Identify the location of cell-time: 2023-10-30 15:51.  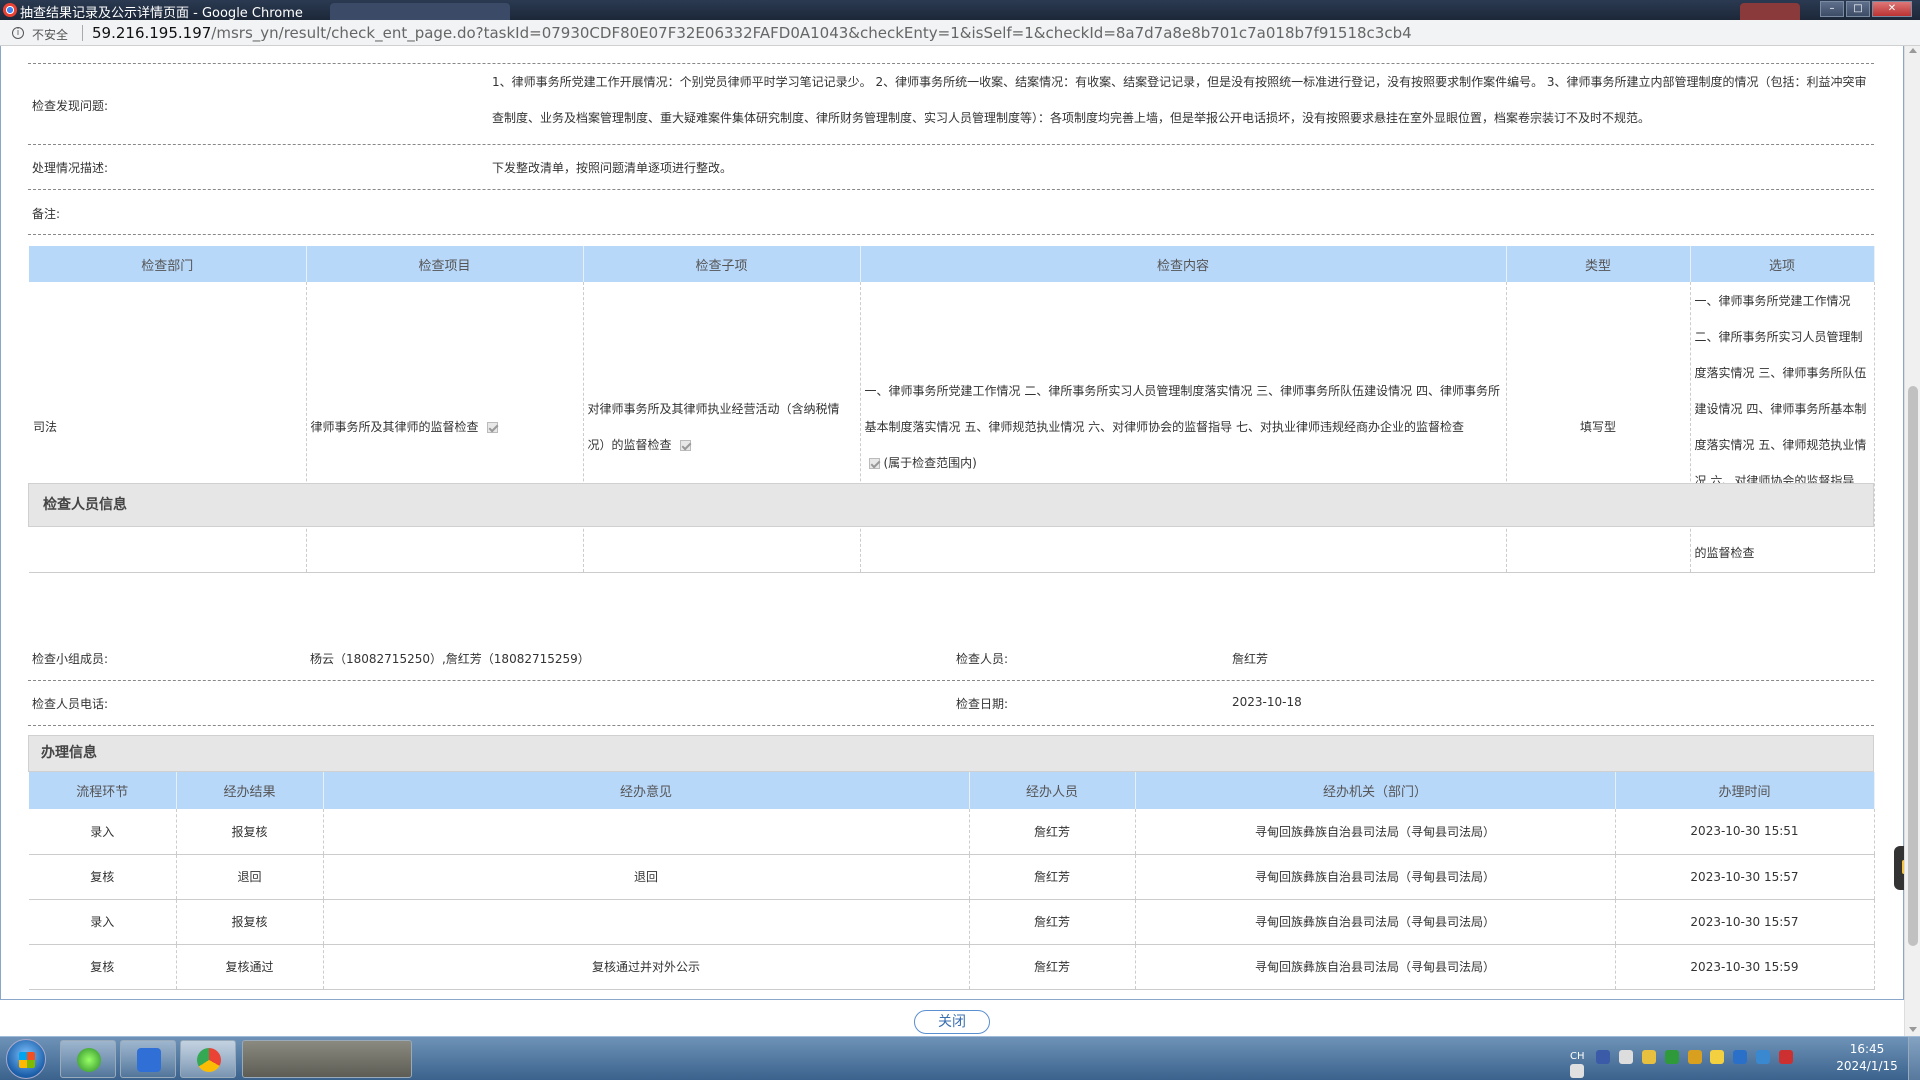
(1745, 832).